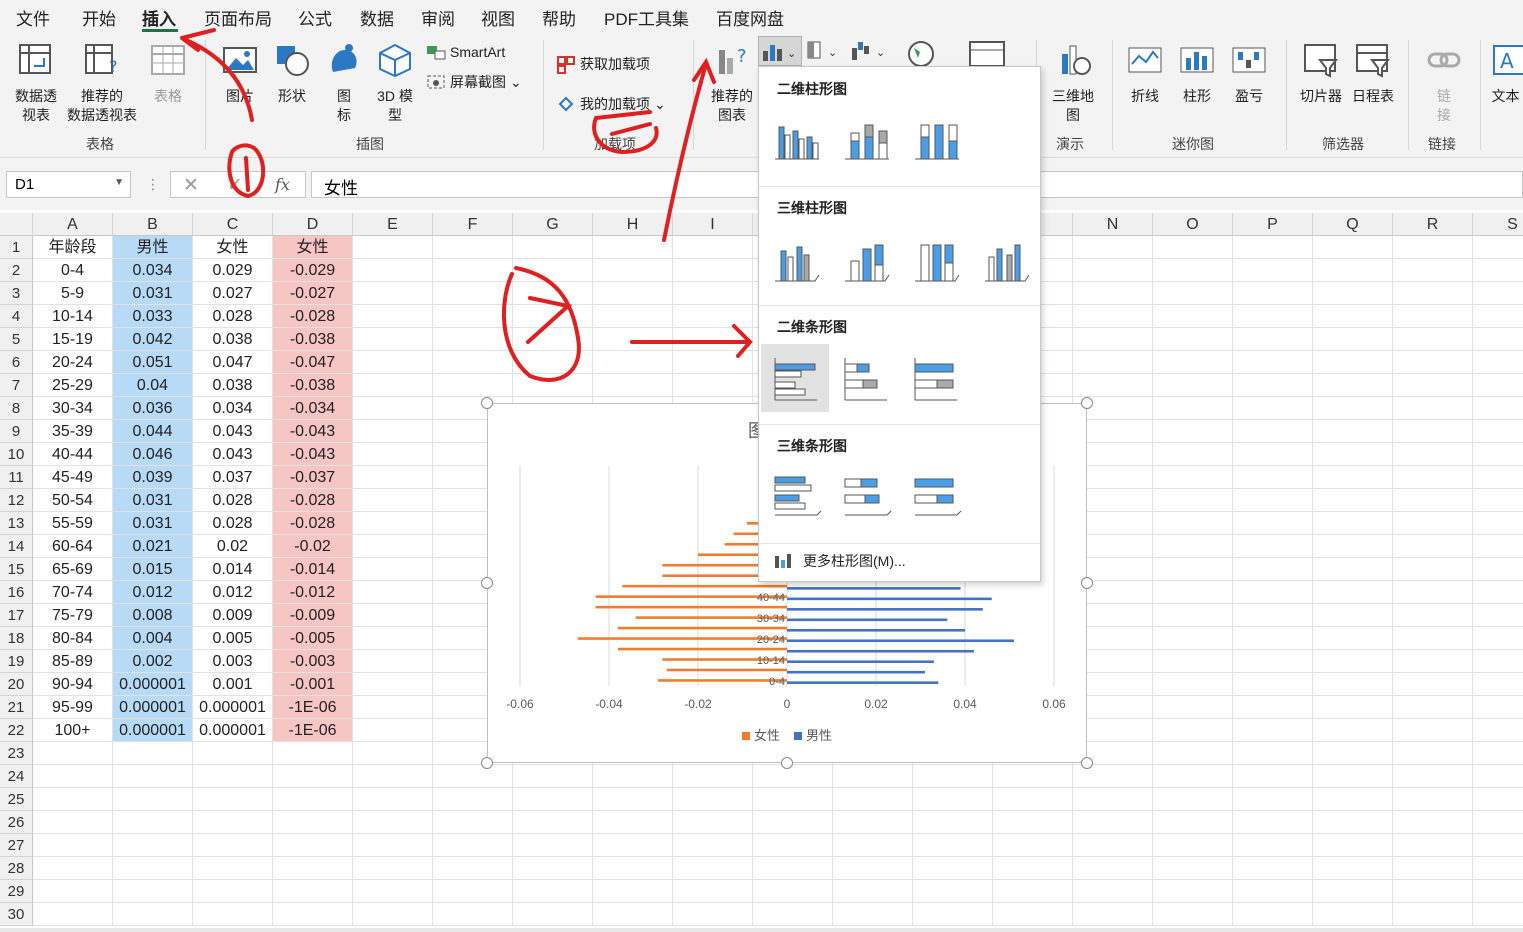 The width and height of the screenshot is (1523, 932). What do you see at coordinates (438, 17) in the screenshot?
I see `tab-review: 审阅` at bounding box center [438, 17].